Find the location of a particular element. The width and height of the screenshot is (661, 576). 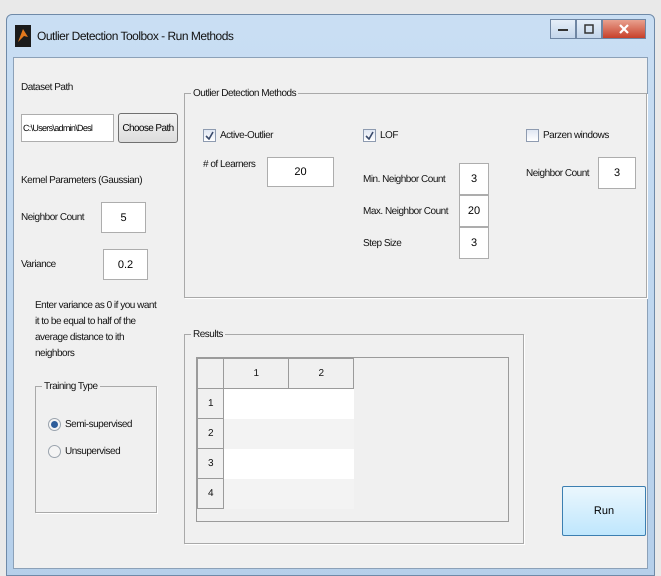

close-button is located at coordinates (624, 29).